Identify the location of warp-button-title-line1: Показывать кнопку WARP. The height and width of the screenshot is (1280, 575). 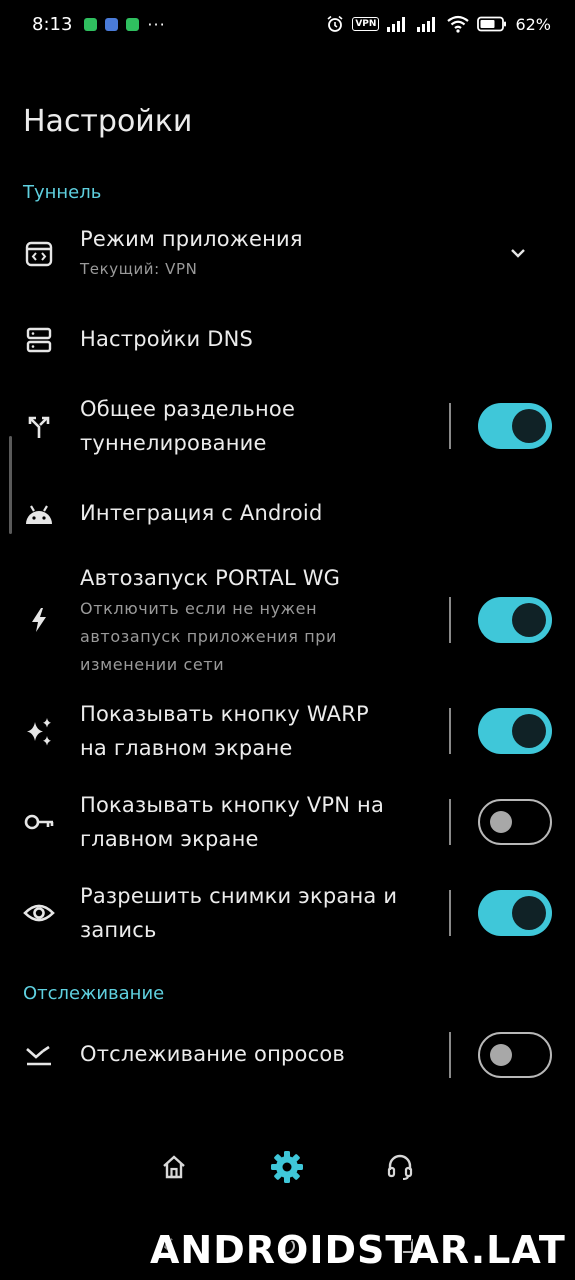
(224, 714).